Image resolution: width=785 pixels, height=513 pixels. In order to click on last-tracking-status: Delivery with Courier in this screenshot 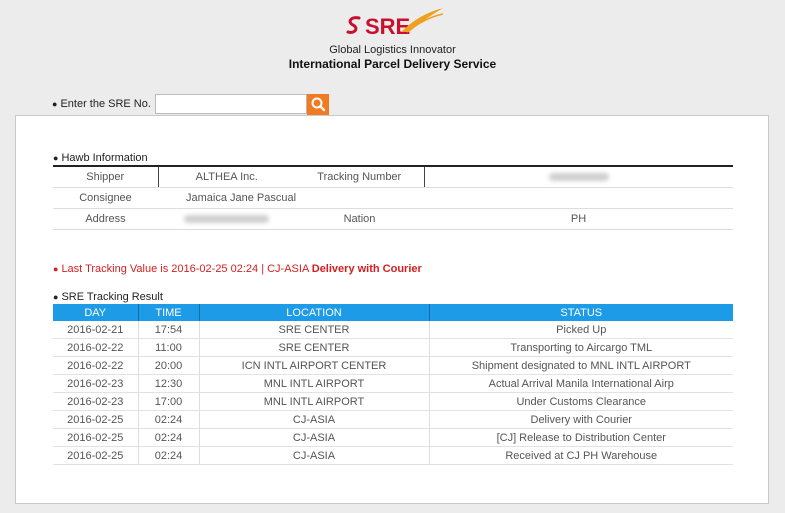, I will do `click(366, 269)`.